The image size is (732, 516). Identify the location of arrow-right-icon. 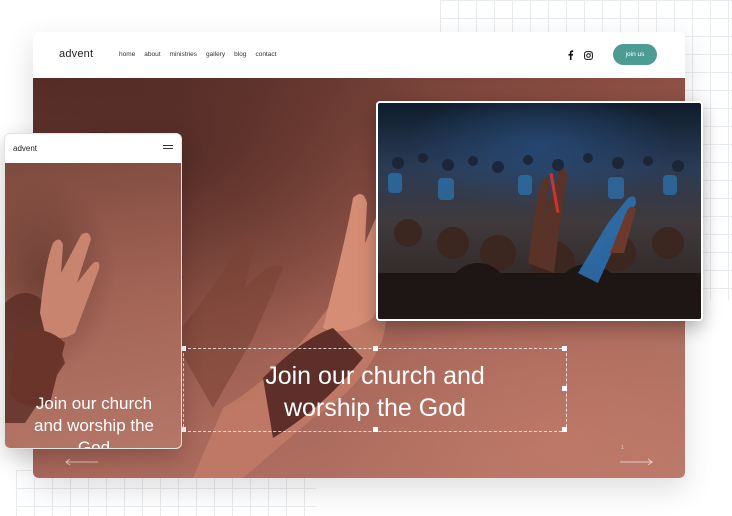
(636, 462).